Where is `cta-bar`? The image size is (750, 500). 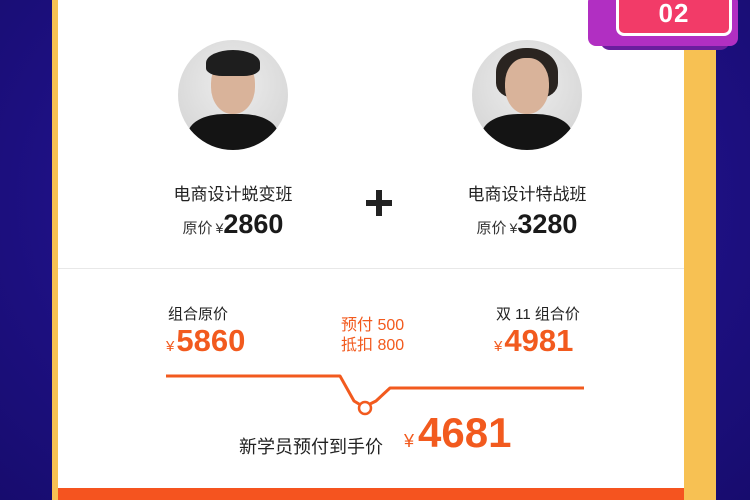
cta-bar is located at coordinates (371, 494).